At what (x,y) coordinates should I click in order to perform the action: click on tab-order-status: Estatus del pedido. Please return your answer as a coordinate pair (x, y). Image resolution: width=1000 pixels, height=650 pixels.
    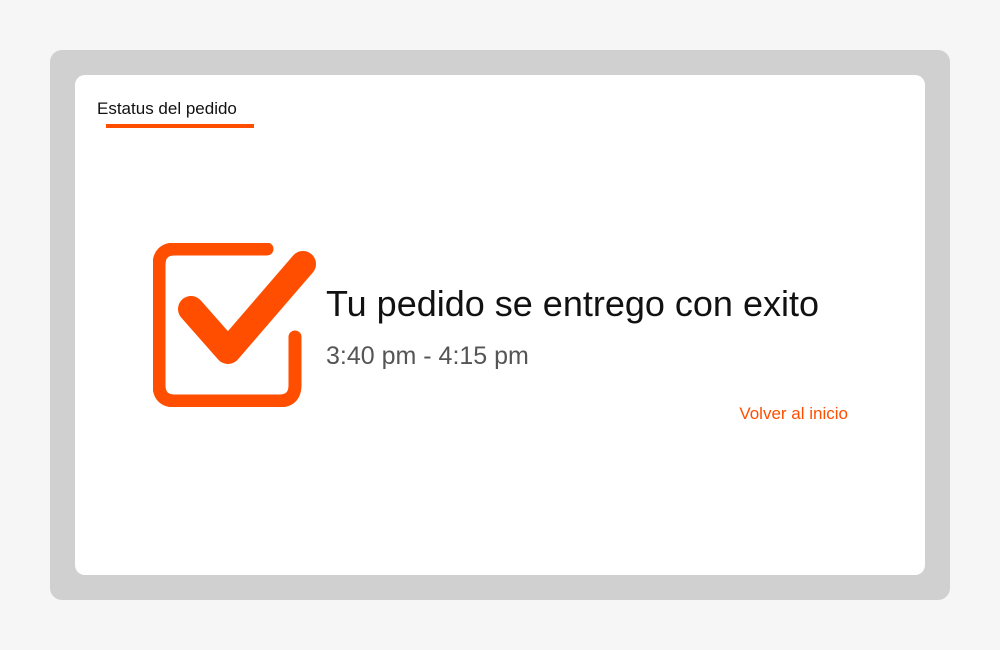
    Looking at the image, I should click on (175, 113).